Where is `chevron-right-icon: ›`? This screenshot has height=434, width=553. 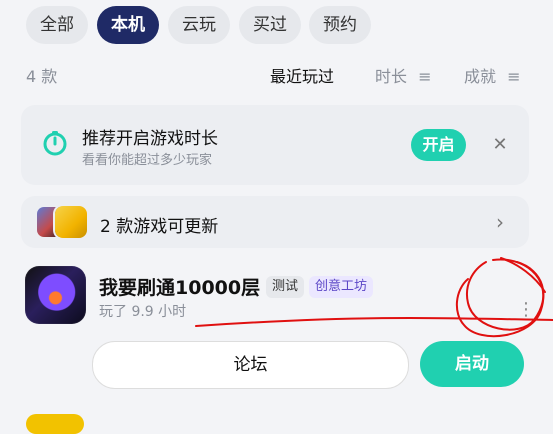 chevron-right-icon: › is located at coordinates (500, 222).